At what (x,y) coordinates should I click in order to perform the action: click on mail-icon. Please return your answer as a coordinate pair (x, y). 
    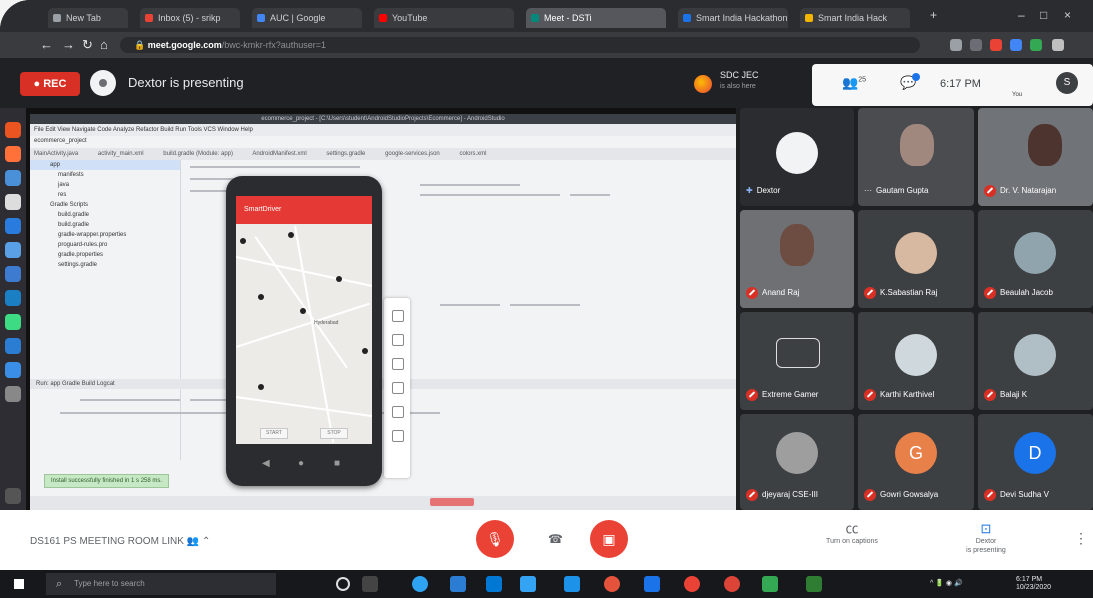
    Looking at the image, I should click on (494, 584).